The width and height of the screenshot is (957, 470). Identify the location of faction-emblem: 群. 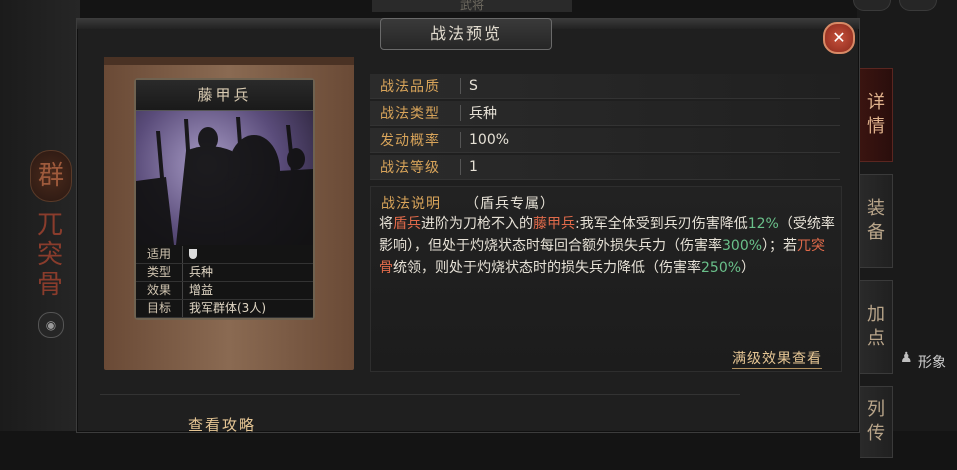
(51, 176).